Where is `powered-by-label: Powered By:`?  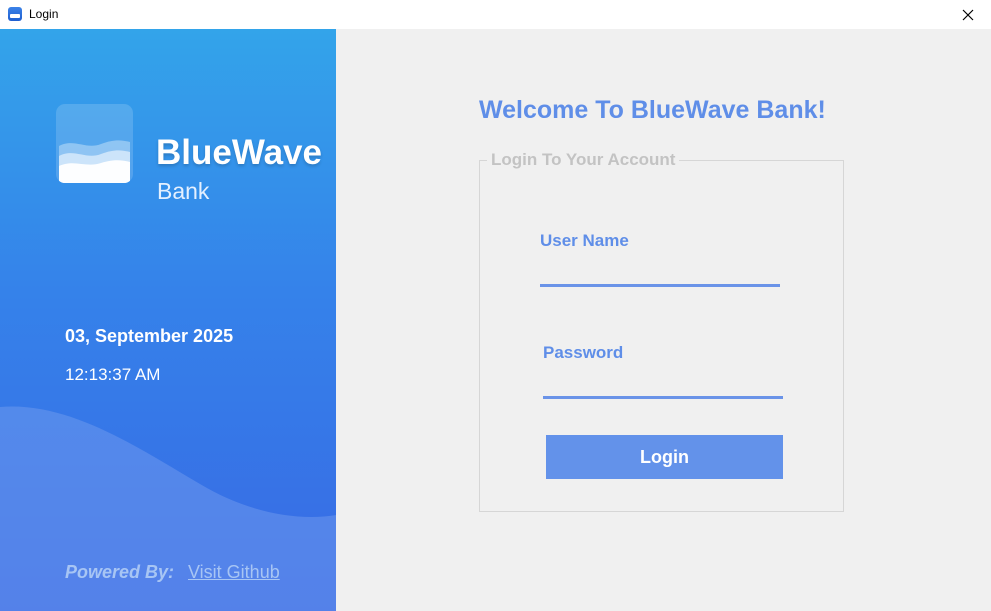 powered-by-label: Powered By: is located at coordinates (120, 572).